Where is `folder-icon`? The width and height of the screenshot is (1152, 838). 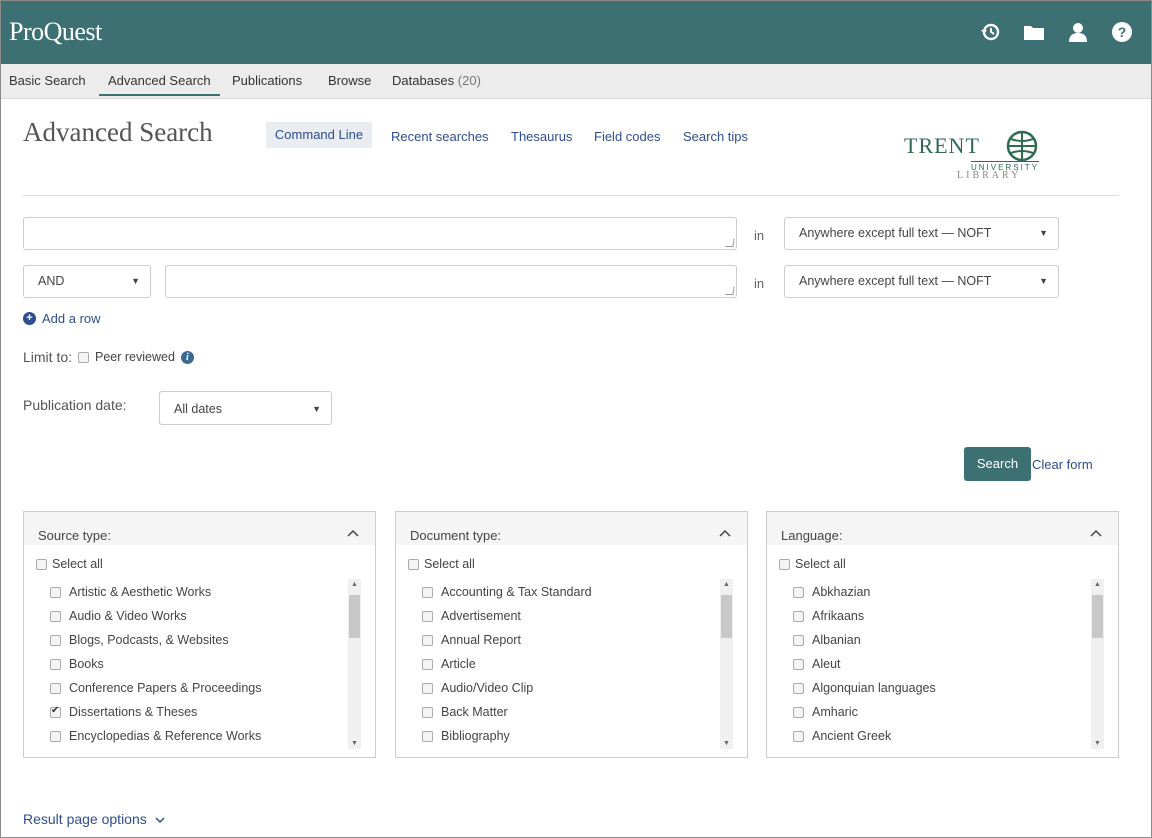
folder-icon is located at coordinates (1034, 32).